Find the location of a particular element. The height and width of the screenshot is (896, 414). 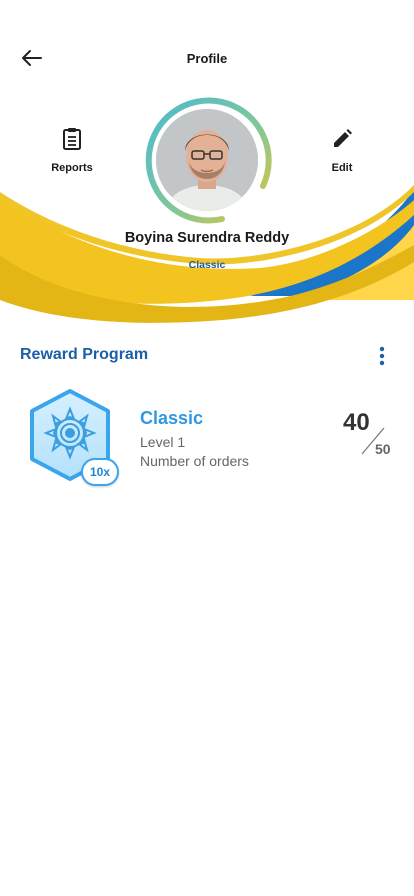

pencil-icon is located at coordinates (343, 138).